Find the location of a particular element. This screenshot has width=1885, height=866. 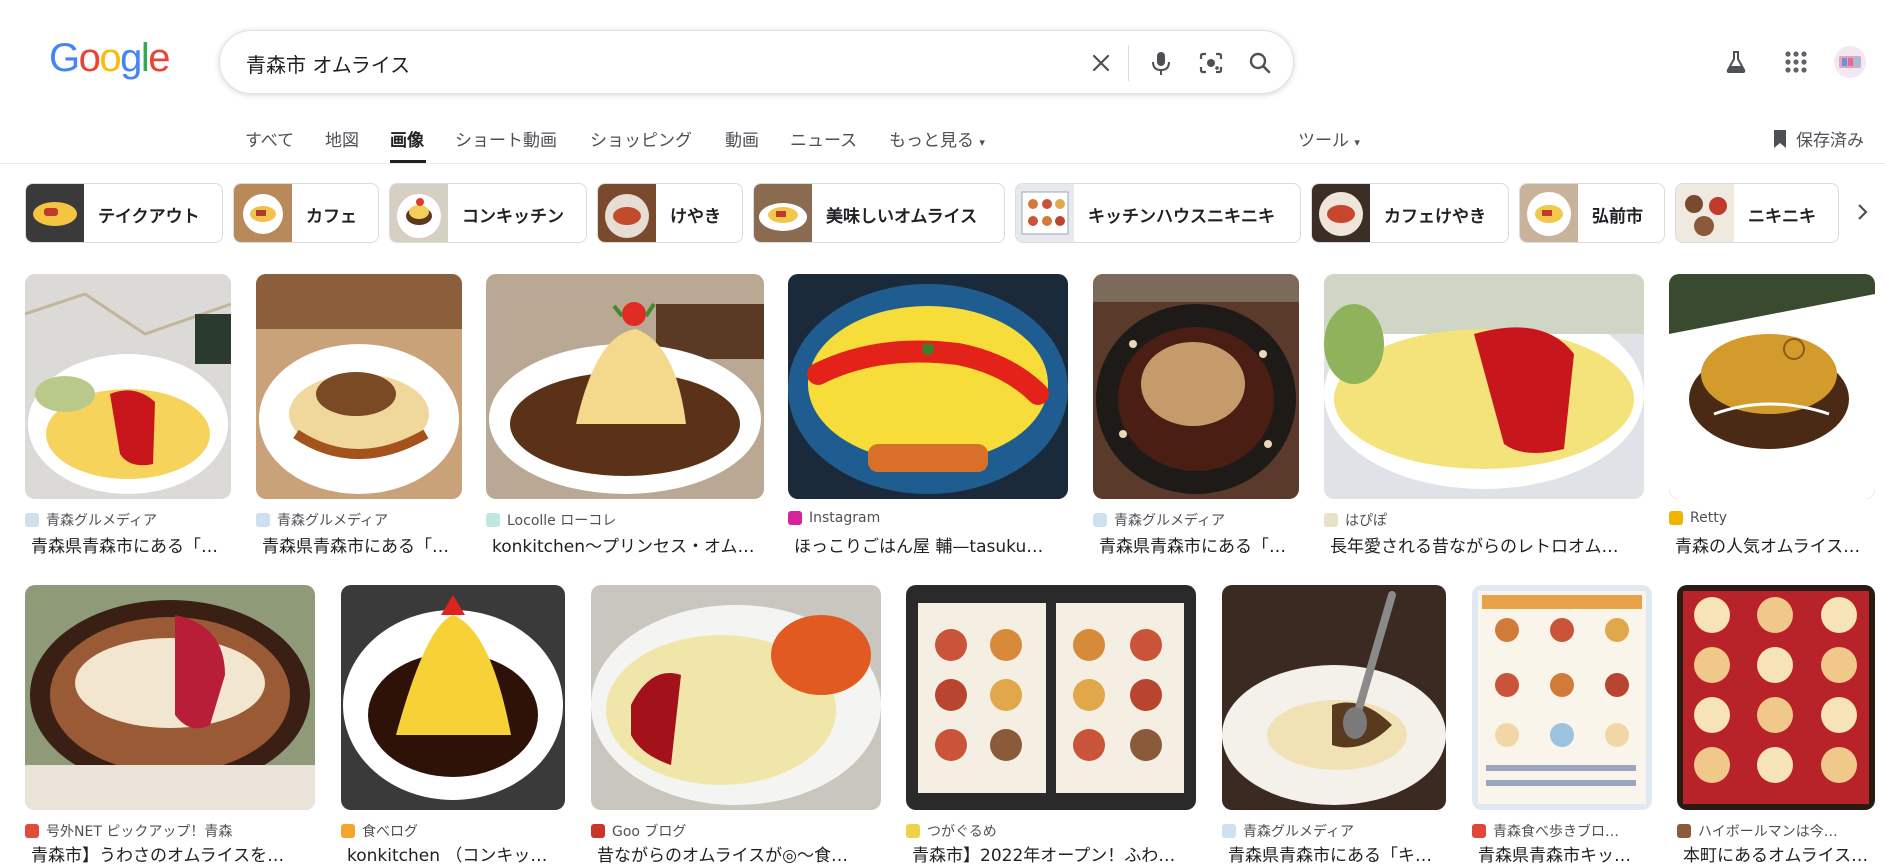

chip-label: 美味しいオムライス is located at coordinates (902, 217).